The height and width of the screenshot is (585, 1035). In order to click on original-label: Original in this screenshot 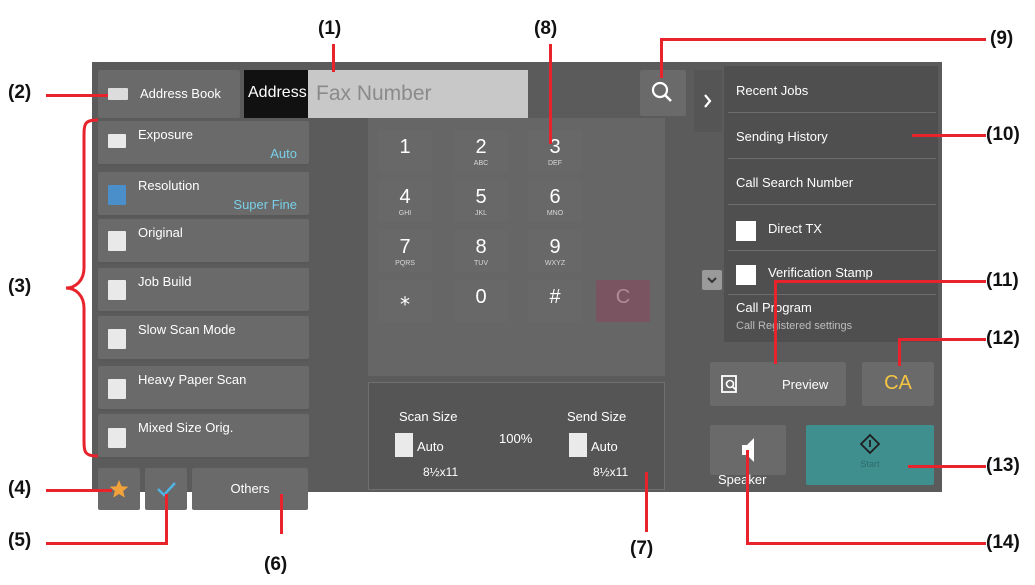, I will do `click(160, 232)`.